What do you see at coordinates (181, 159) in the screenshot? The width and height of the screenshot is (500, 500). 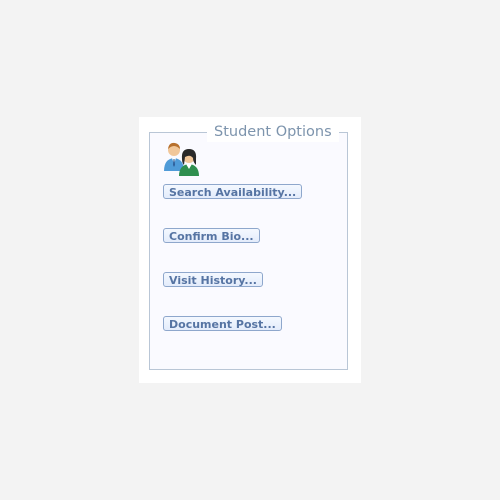 I see `users-icon` at bounding box center [181, 159].